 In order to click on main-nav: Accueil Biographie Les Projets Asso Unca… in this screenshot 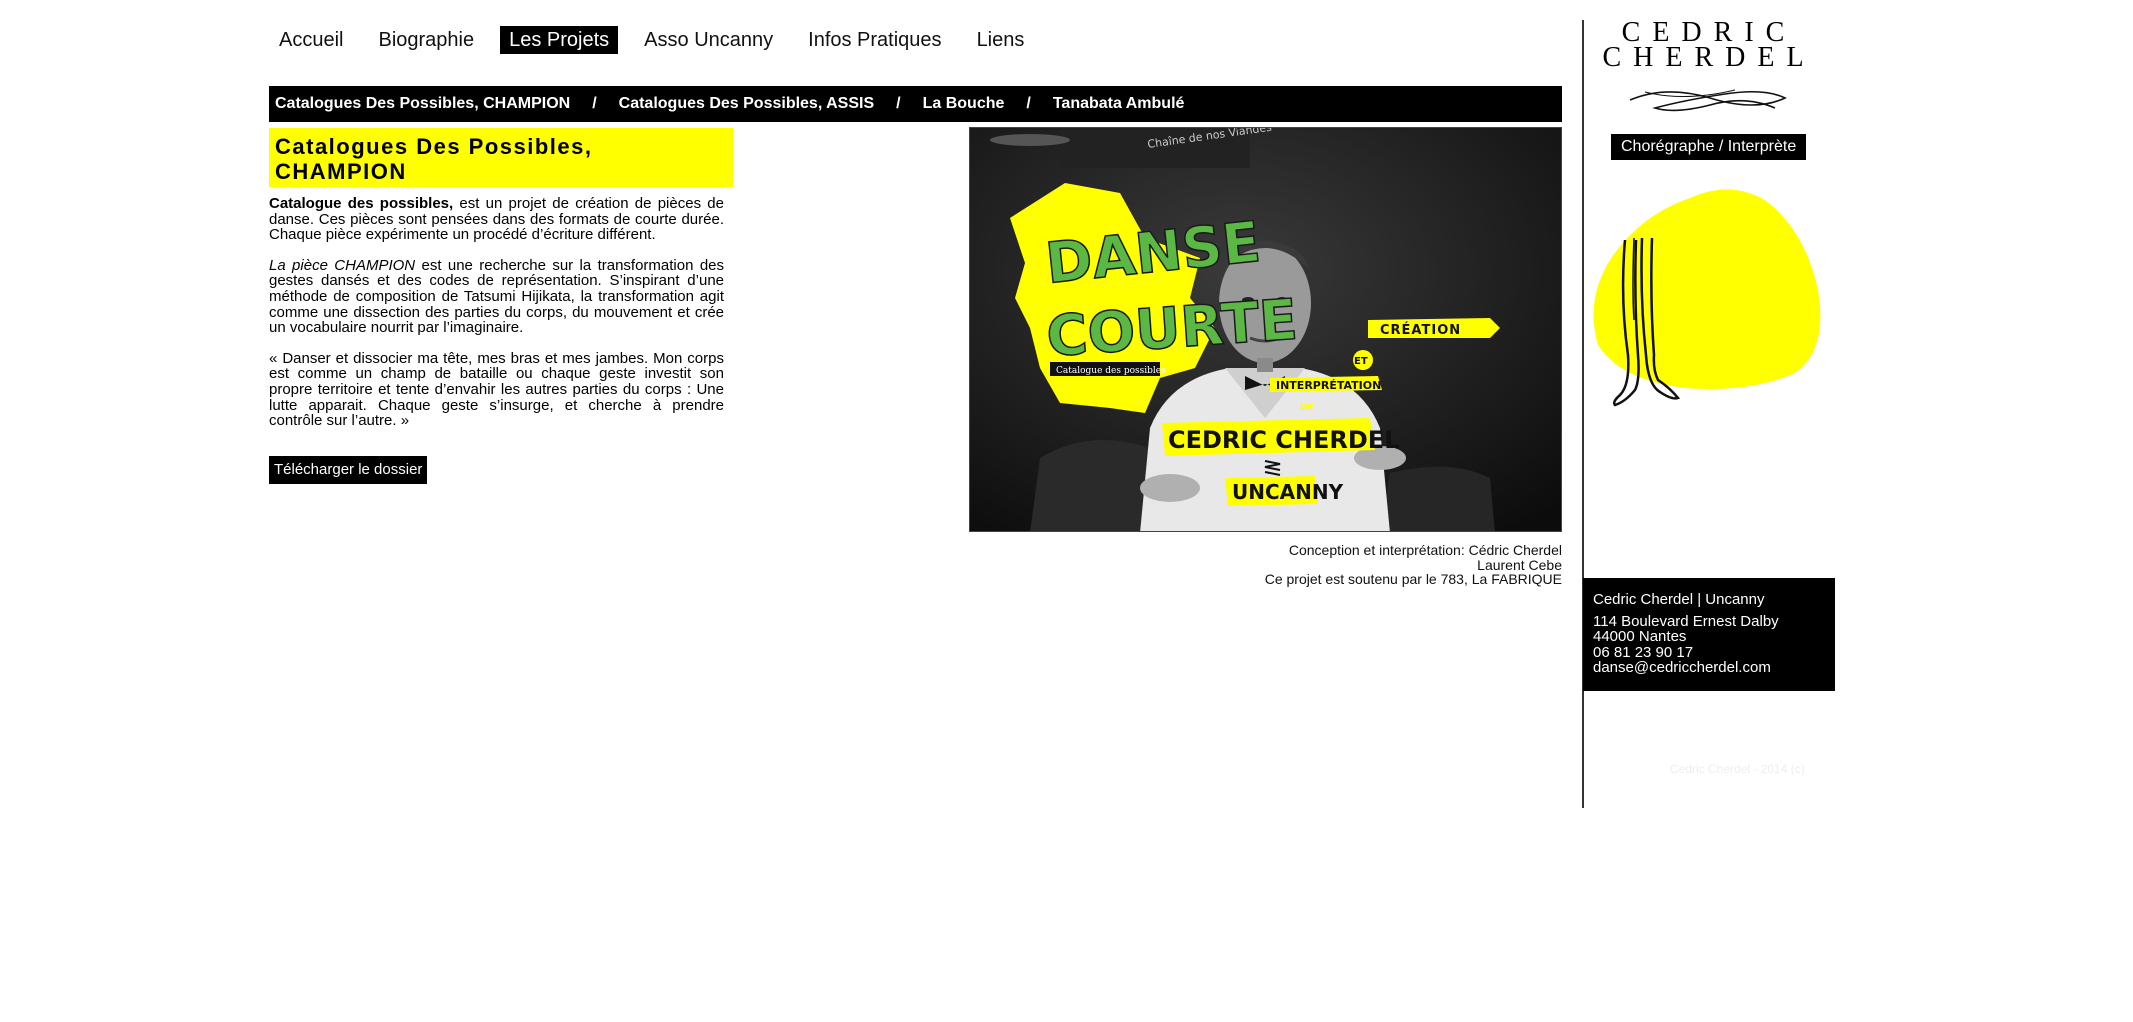, I will do `click(660, 40)`.